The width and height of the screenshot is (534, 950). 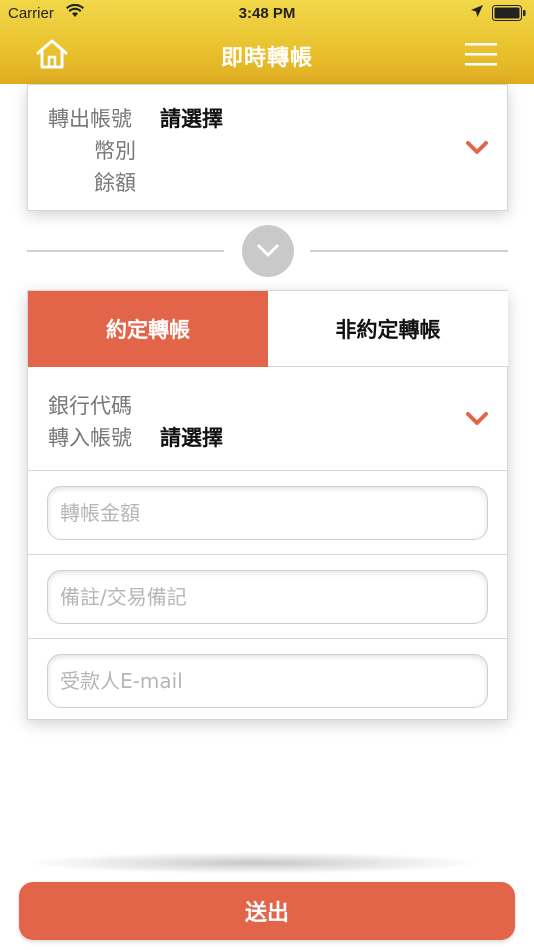 I want to click on to-account-selector: 銀行代碼 轉入帳號 請選擇, so click(x=267, y=419).